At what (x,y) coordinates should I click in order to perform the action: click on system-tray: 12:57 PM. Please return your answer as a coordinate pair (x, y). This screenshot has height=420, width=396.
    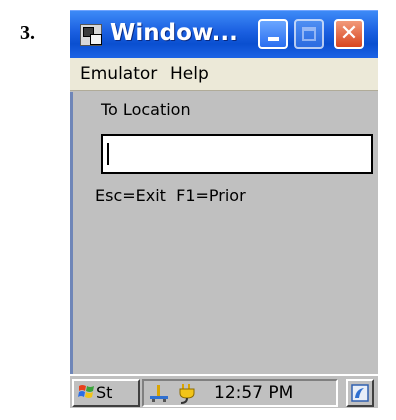
    Looking at the image, I should click on (240, 393).